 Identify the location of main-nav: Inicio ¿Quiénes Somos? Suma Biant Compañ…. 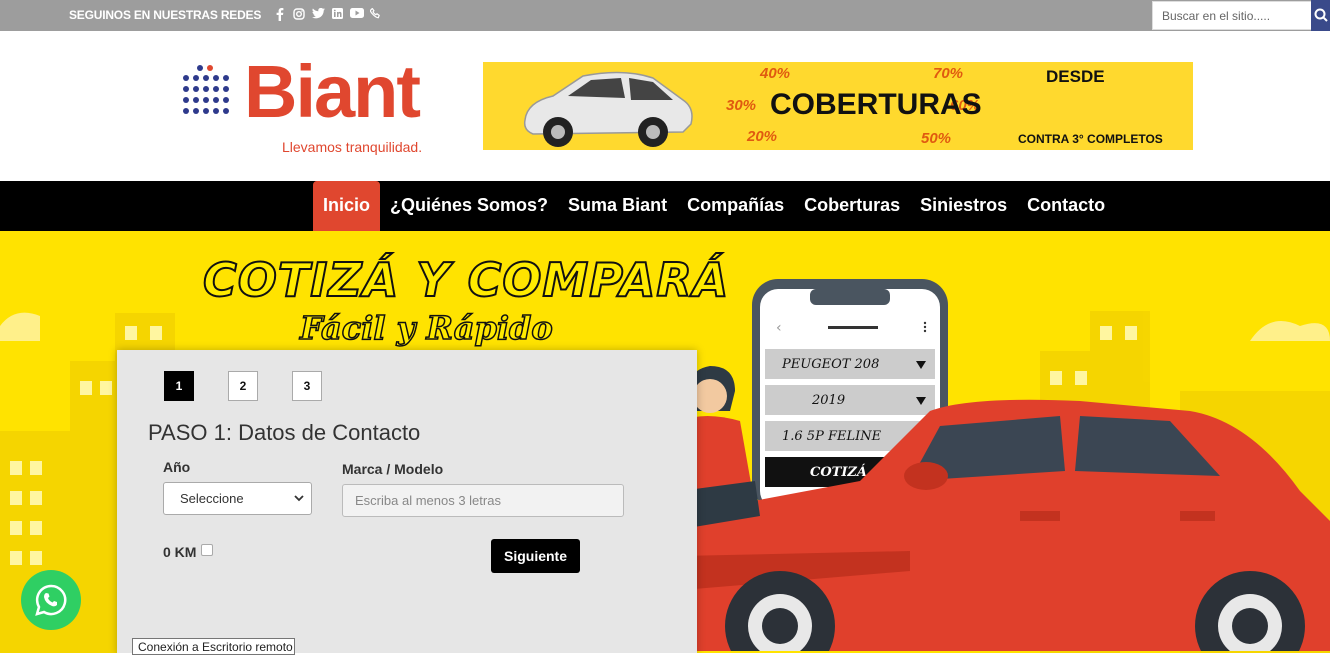
(665, 206).